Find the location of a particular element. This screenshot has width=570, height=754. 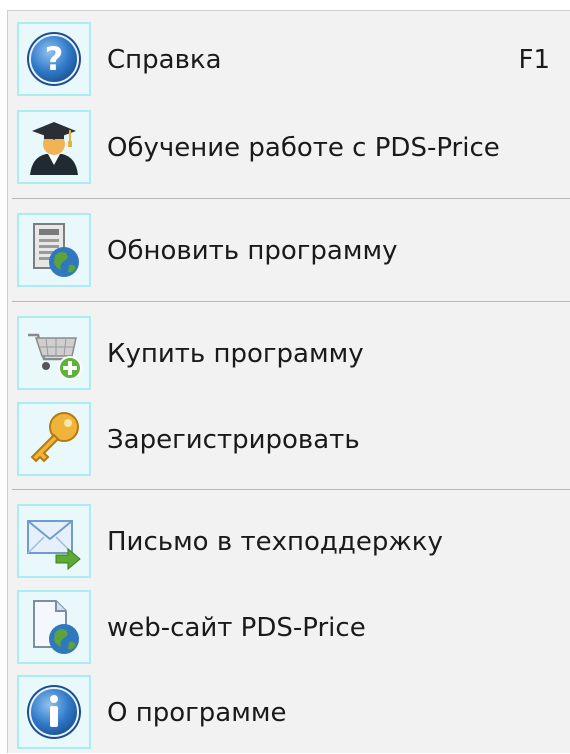

menu-item-label: О программе is located at coordinates (197, 713).